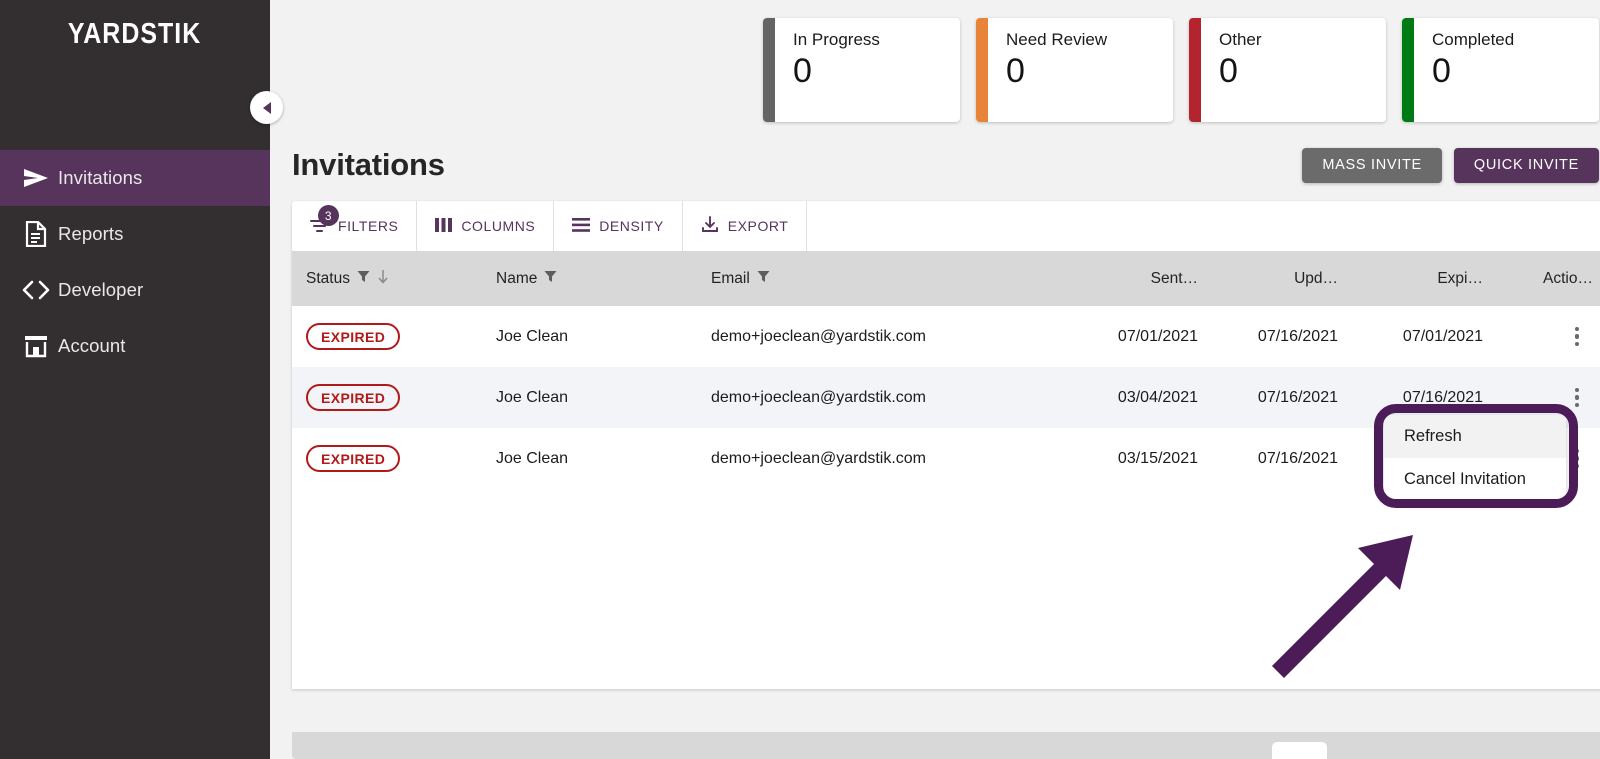 This screenshot has height=759, width=1600. I want to click on brand-logo: YARDSTIK, so click(135, 29).